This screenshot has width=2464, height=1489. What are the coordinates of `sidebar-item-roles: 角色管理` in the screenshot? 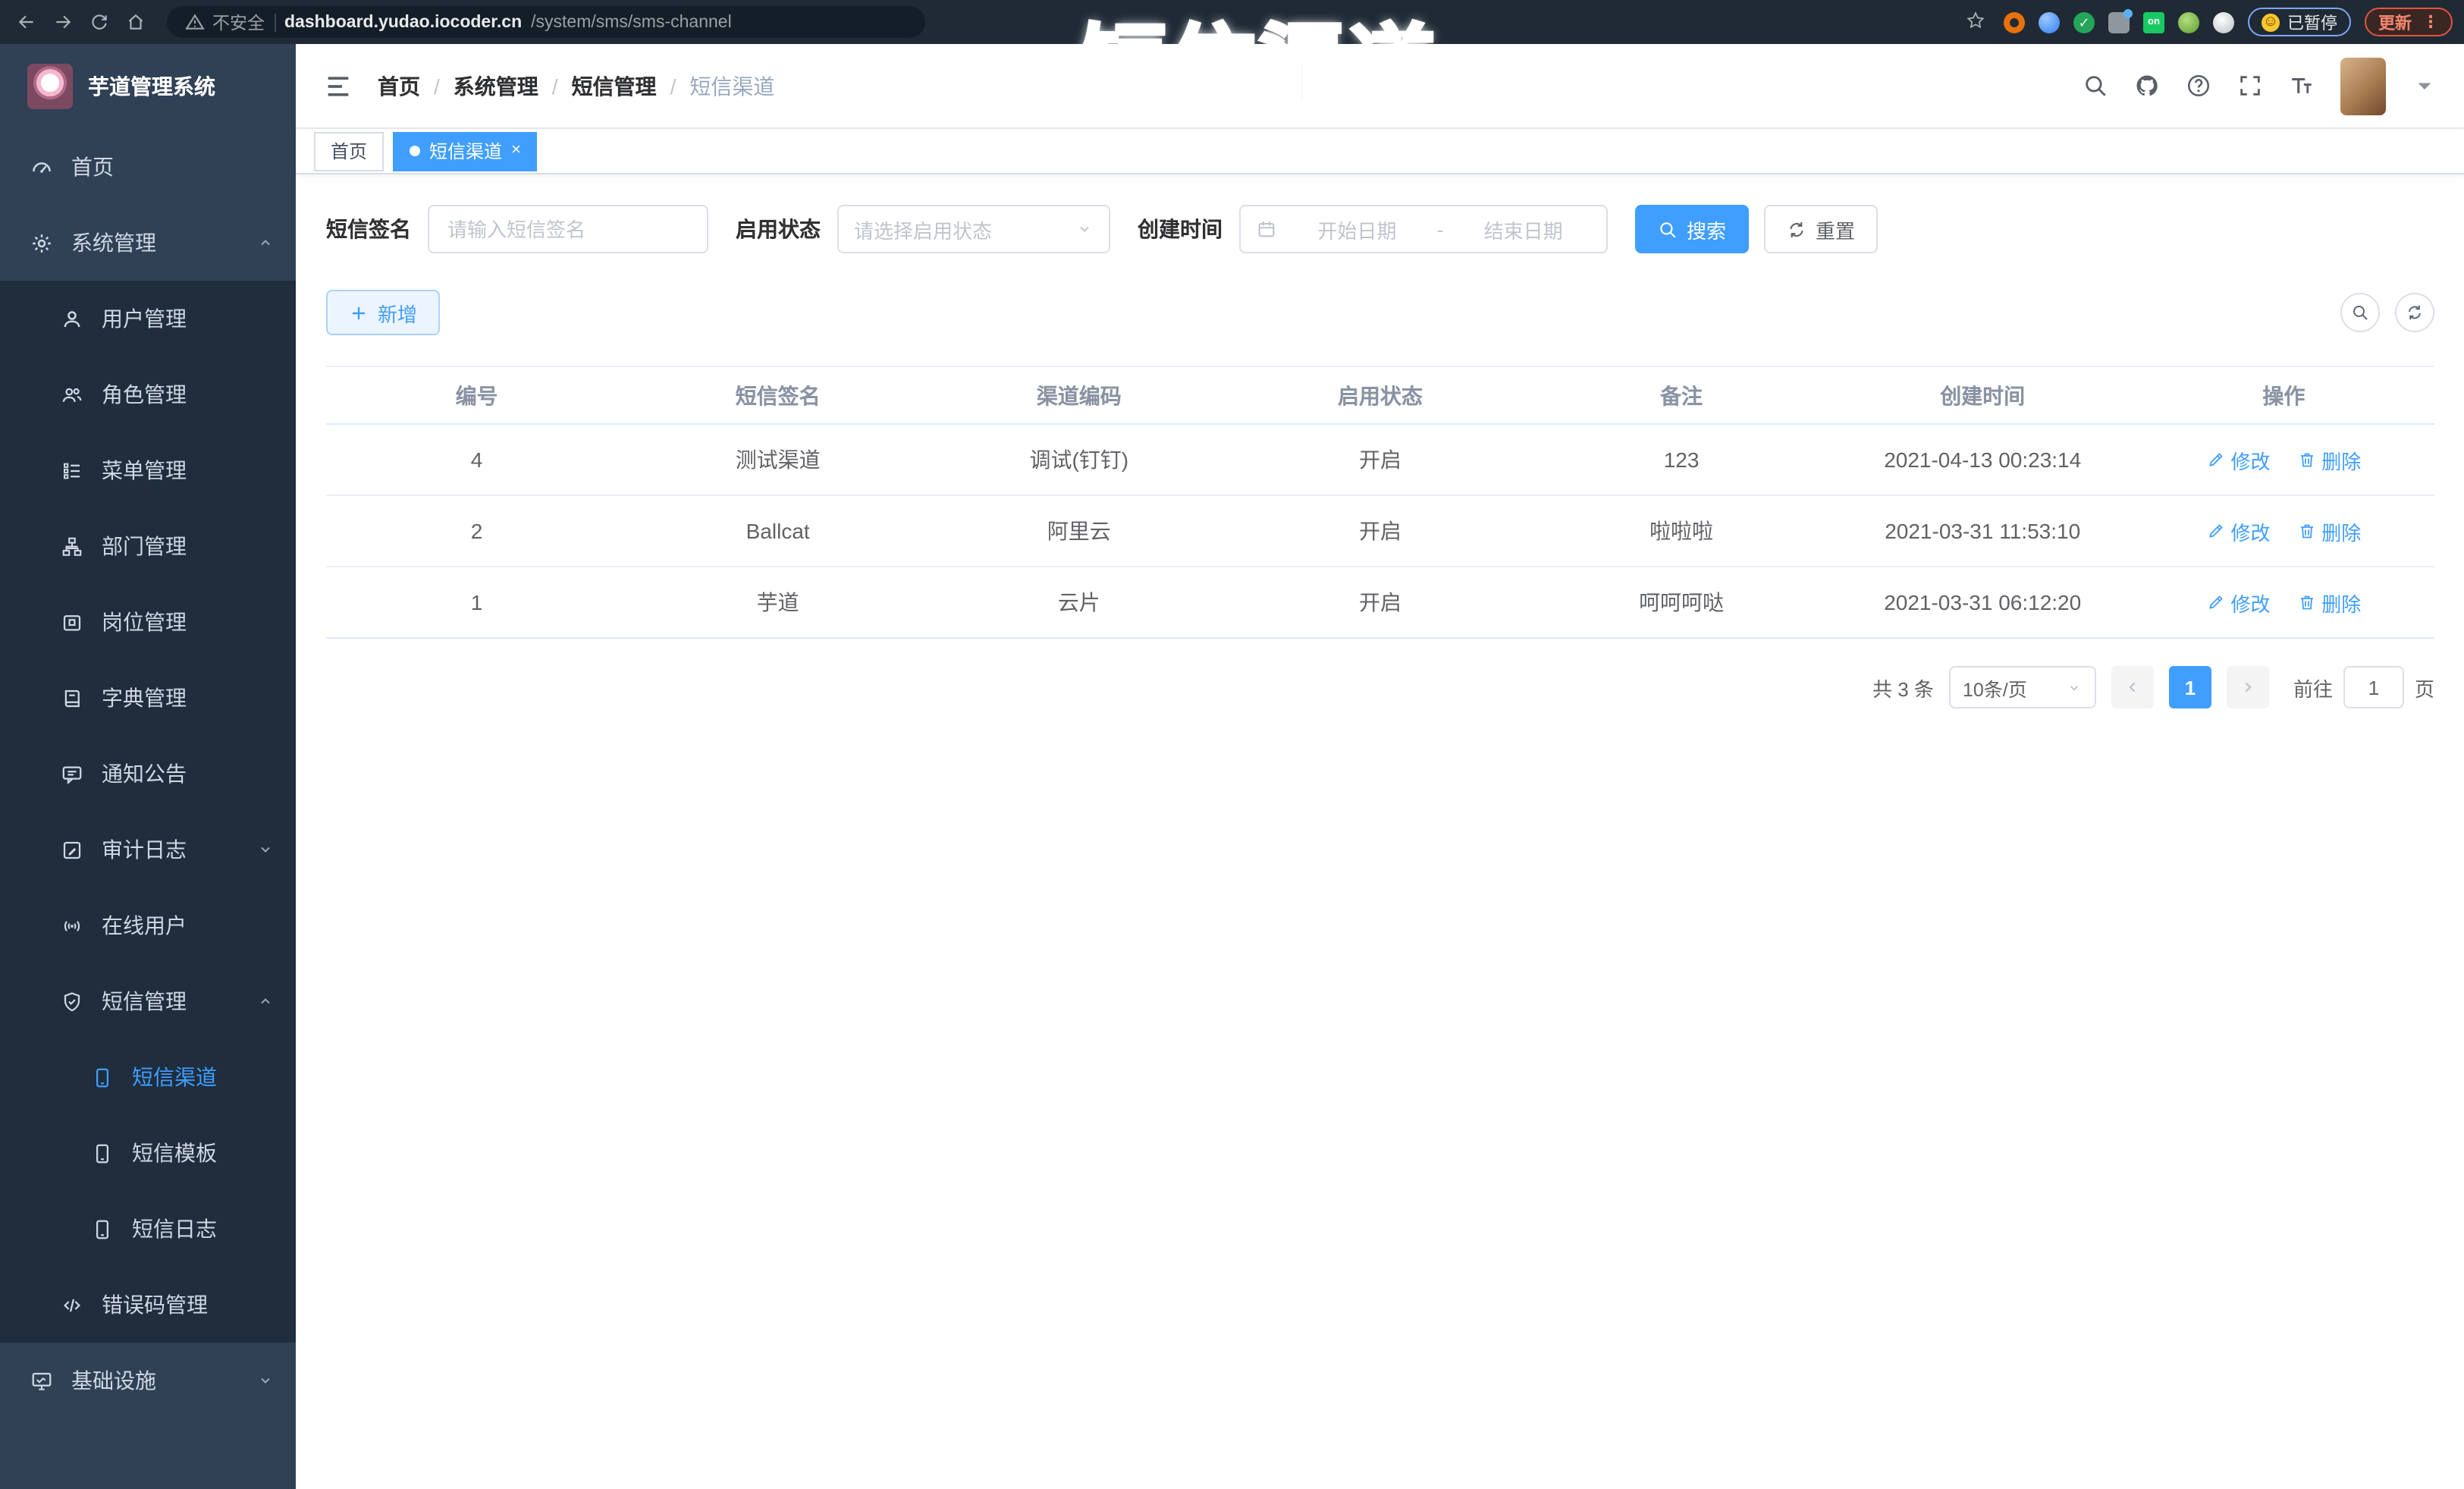 It's located at (148, 394).